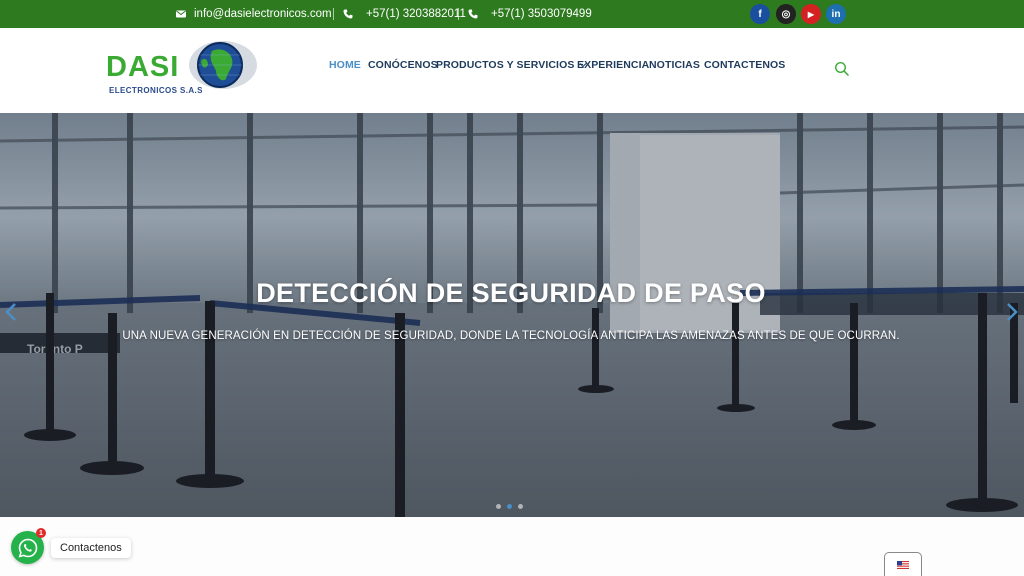 This screenshot has width=1024, height=576. Describe the element at coordinates (811, 14) in the screenshot. I see `youtube-icon: ▶` at that location.